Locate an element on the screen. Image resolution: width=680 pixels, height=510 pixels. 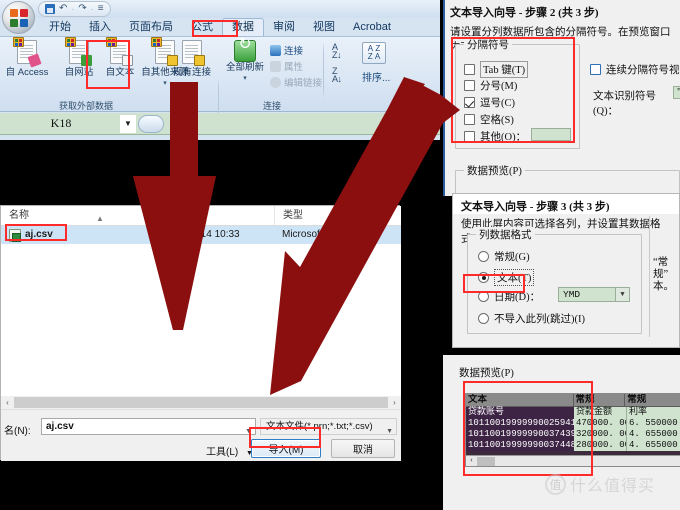
radio-skip-box is located at coordinates (483, 318).